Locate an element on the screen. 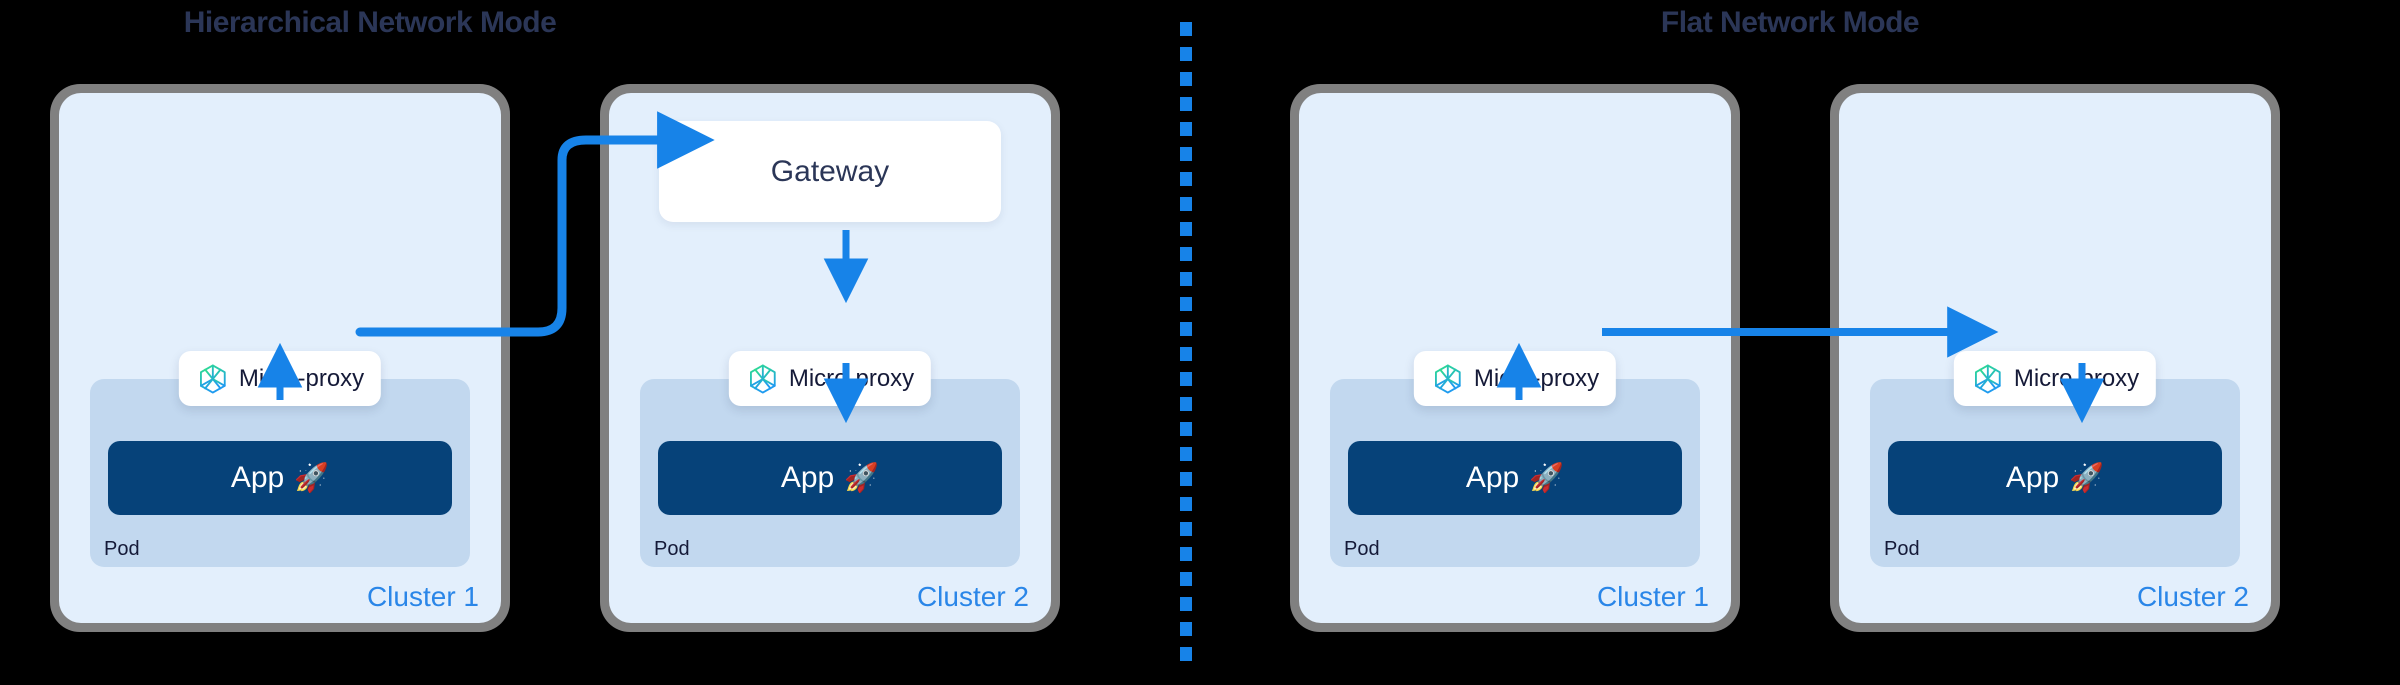 This screenshot has width=2400, height=685. microproxy-hierarchical-2: Micro-proxy is located at coordinates (830, 378).